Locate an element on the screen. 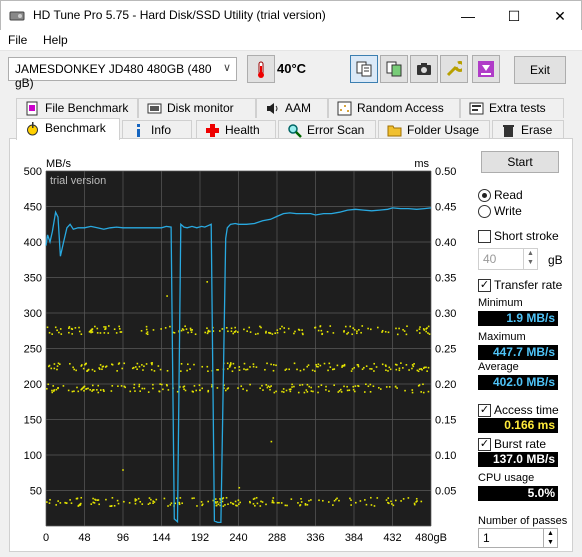 The width and height of the screenshot is (582, 557). download-arrow-icon is located at coordinates (486, 69).